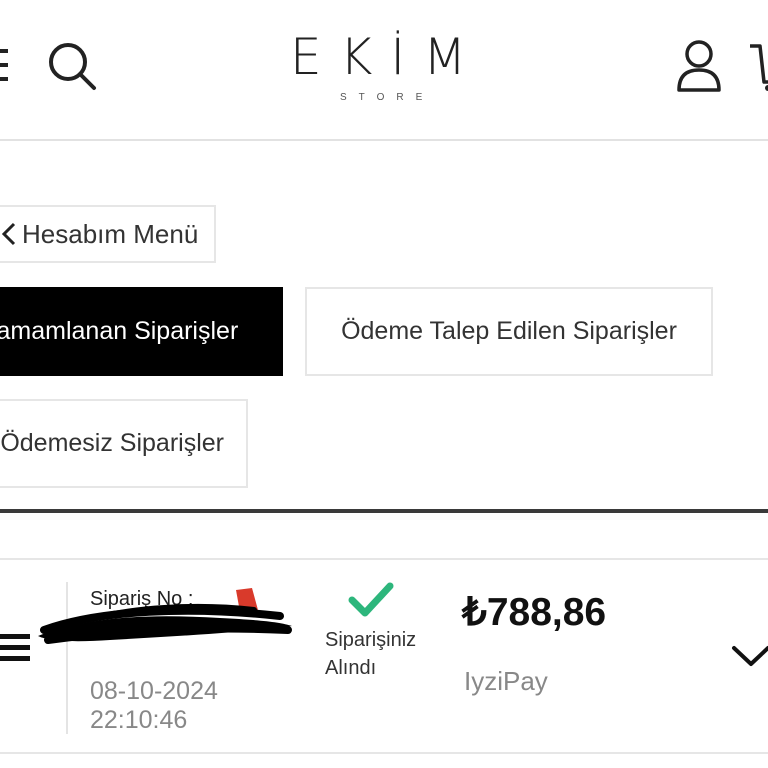 The height and width of the screenshot is (768, 768). I want to click on tab-completed-orders: Tamamlanan Siparişler, so click(141, 331).